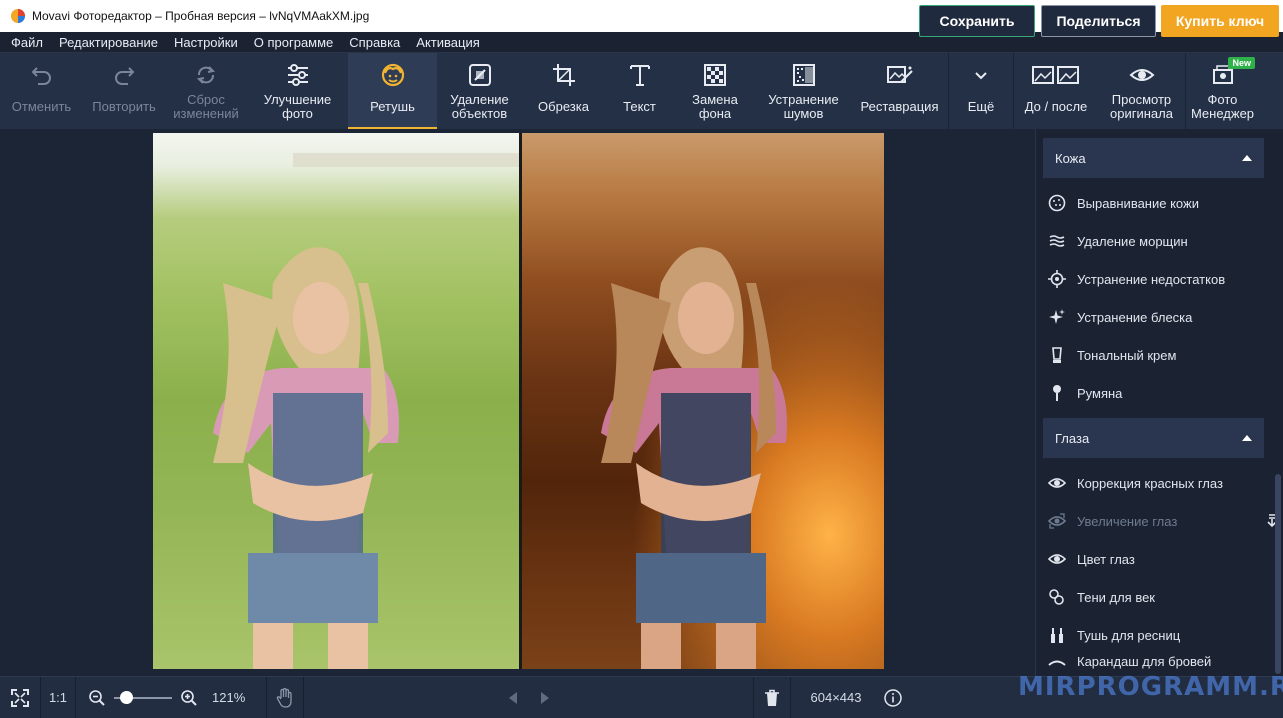 The image size is (1283, 718). I want to click on reset-icon, so click(206, 75).